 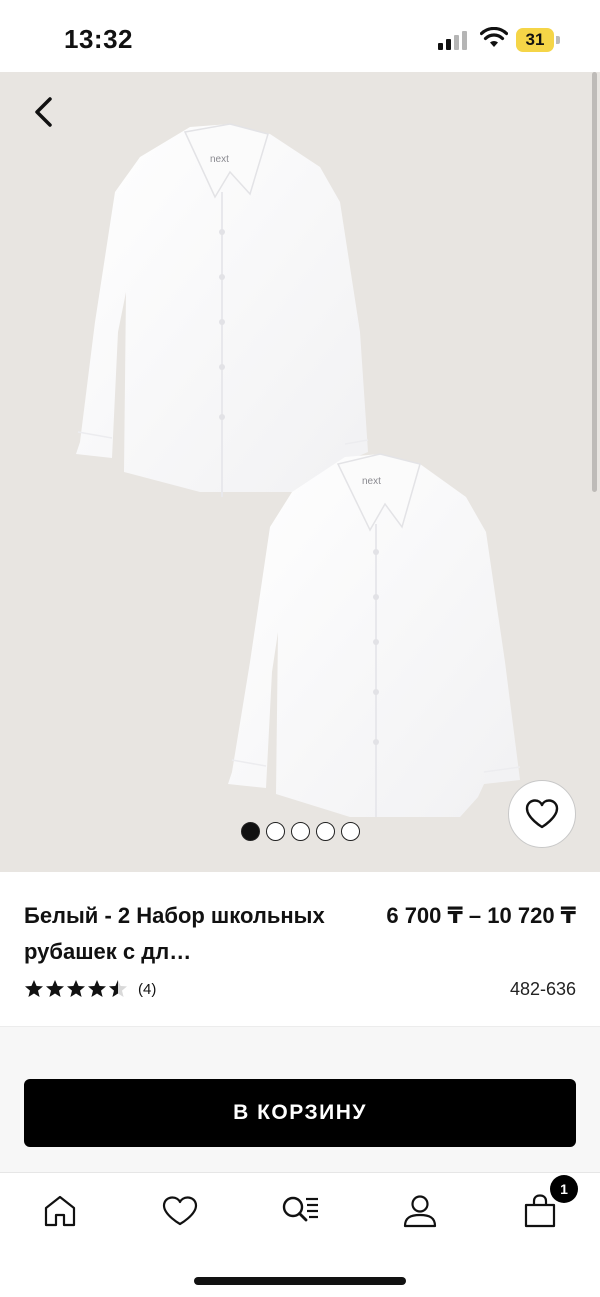 What do you see at coordinates (374, 635) in the screenshot?
I see `shirt-image-2: next` at bounding box center [374, 635].